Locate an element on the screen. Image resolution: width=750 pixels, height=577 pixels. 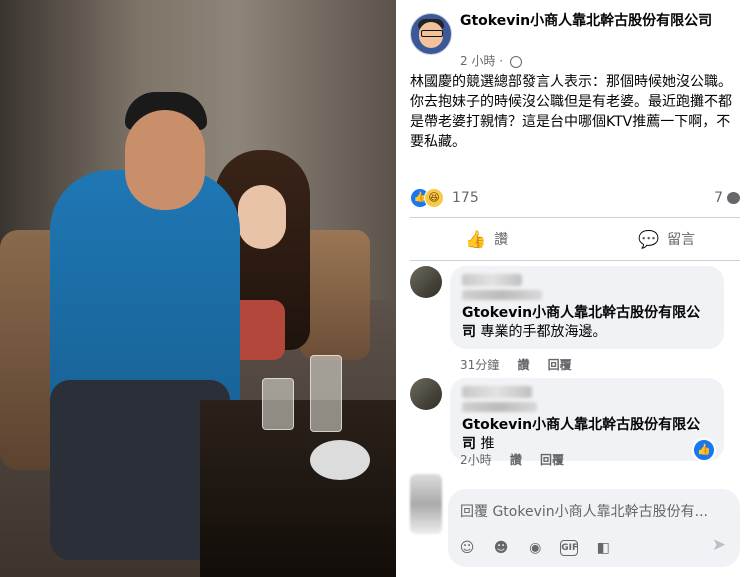
post-actions: 👍 讚 💬 留言 is located at coordinates (575, 240).